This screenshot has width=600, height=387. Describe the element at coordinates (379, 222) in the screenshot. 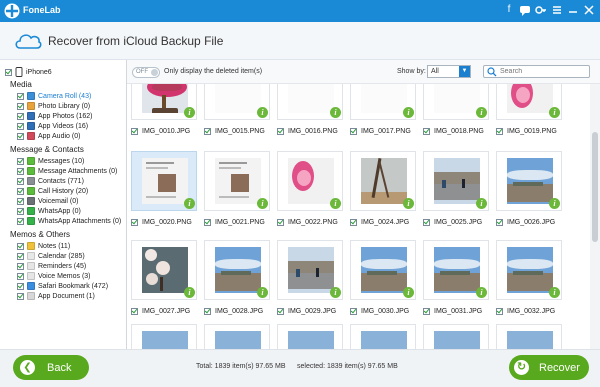

I see `photo-caption: IMG_0024.JPG` at that location.